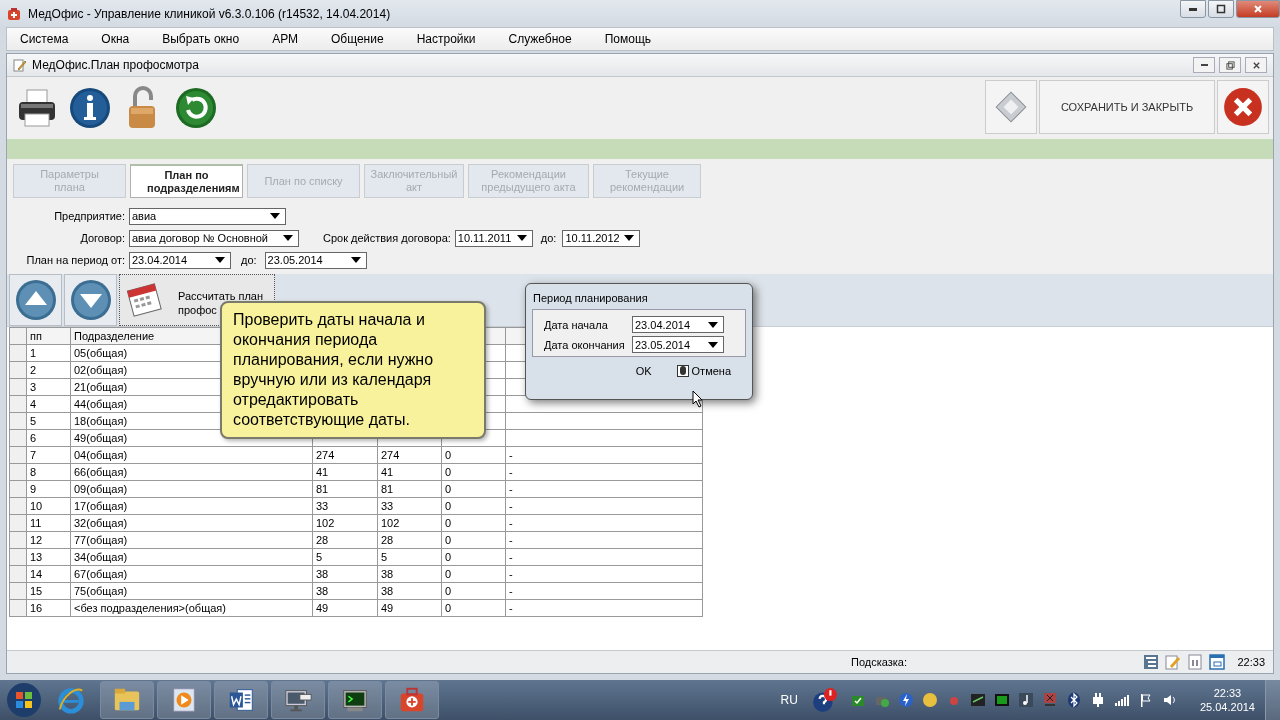 The image size is (1280, 720). What do you see at coordinates (101, 506) in the screenshot?
I see `table-cell: 17(общая)` at bounding box center [101, 506].